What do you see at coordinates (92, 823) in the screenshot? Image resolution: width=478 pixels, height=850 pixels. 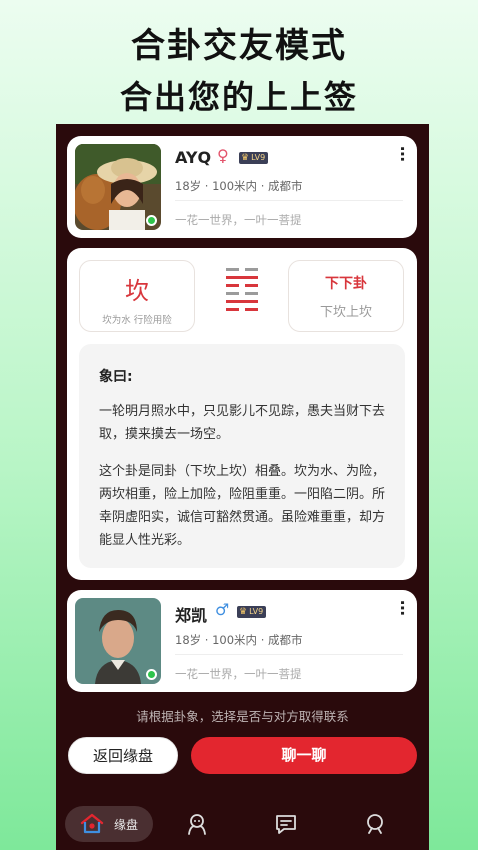 I see `home-icon` at bounding box center [92, 823].